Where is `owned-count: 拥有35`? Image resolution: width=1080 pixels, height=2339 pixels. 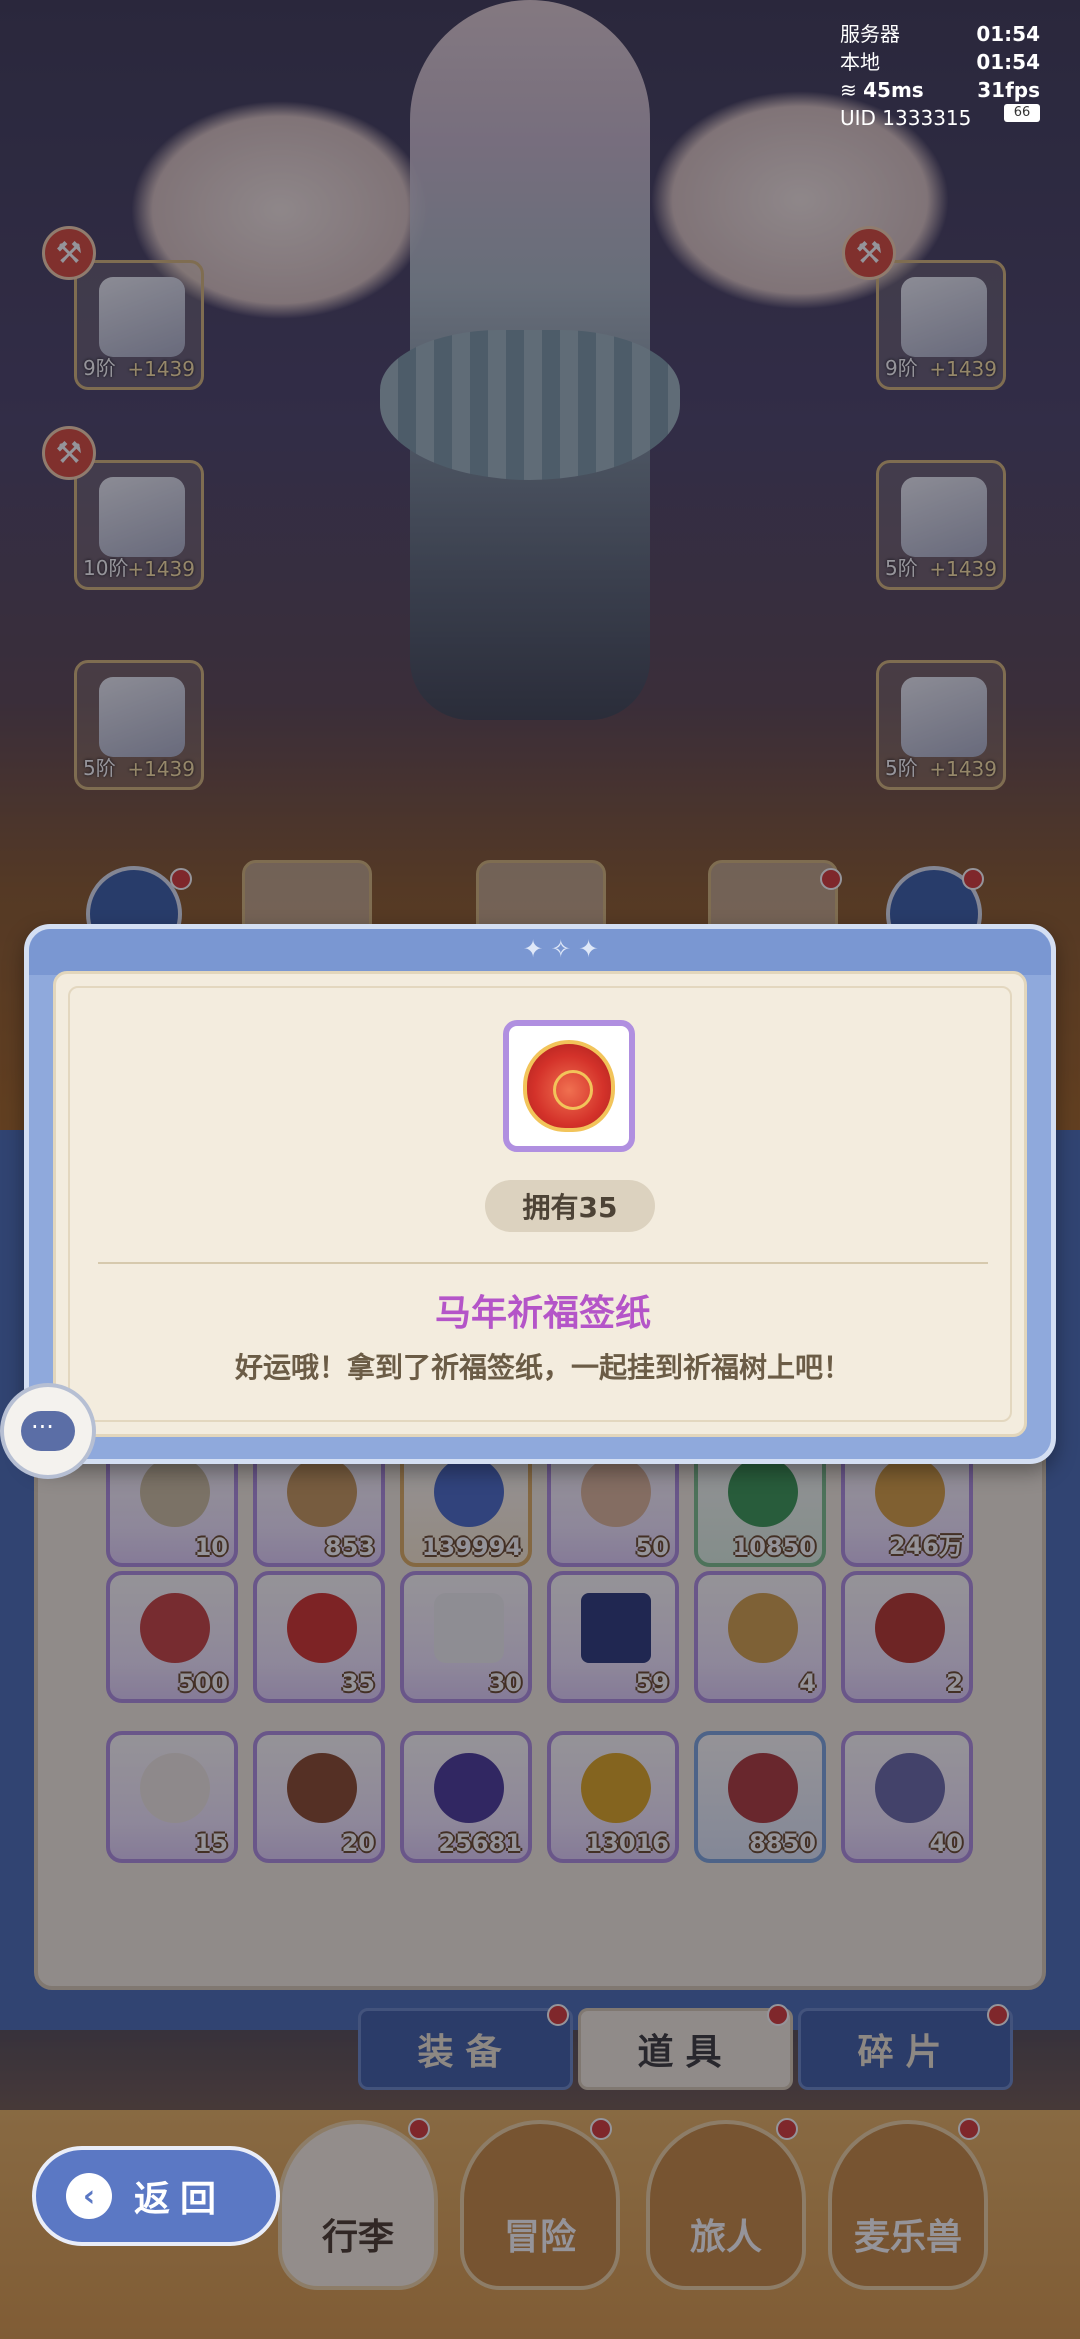 owned-count: 拥有35 is located at coordinates (570, 1206).